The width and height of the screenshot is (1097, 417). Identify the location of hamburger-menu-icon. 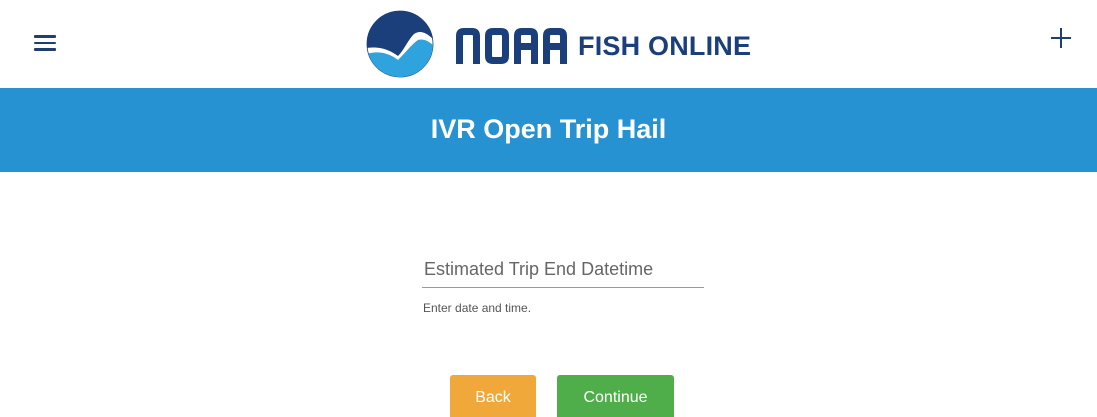
(45, 43).